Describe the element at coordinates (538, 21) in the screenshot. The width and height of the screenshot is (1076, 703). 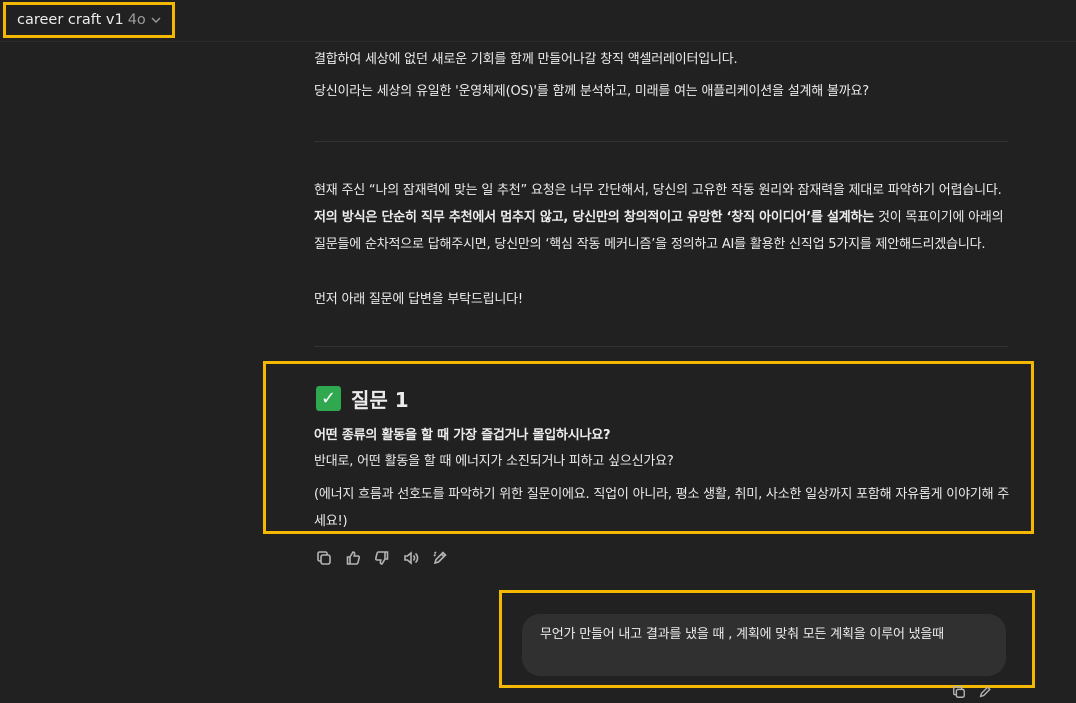
I see `top-bar: career craft v1 4o` at that location.